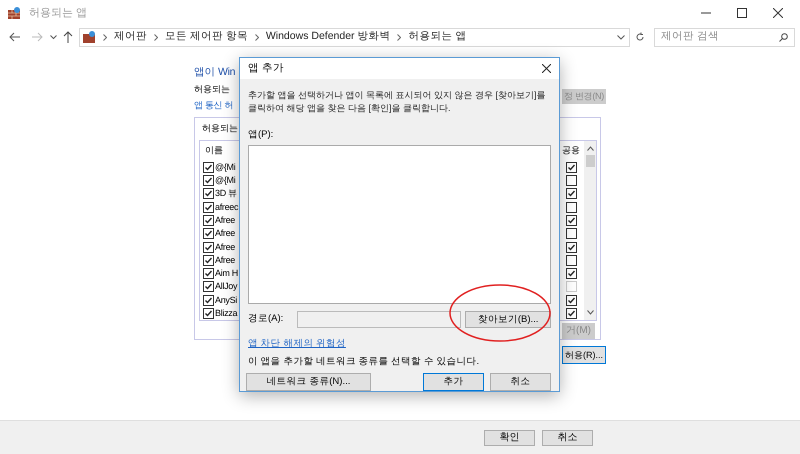 The width and height of the screenshot is (800, 454). I want to click on dialog-title: 앱 추가, so click(266, 68).